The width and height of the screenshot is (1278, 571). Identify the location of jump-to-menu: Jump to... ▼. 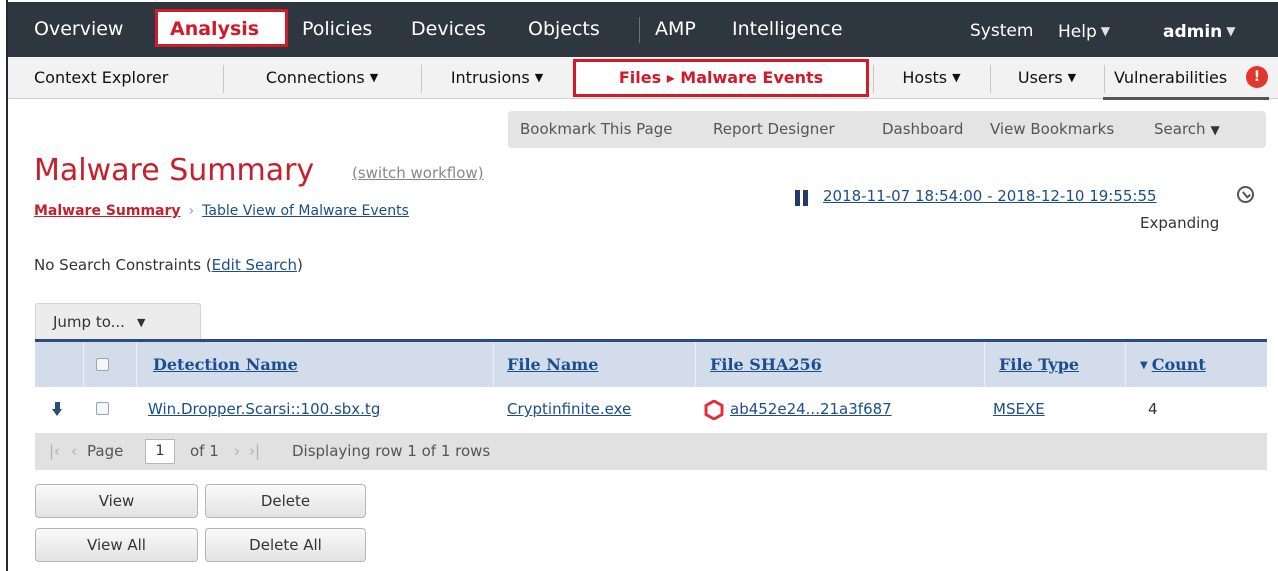
(118, 321).